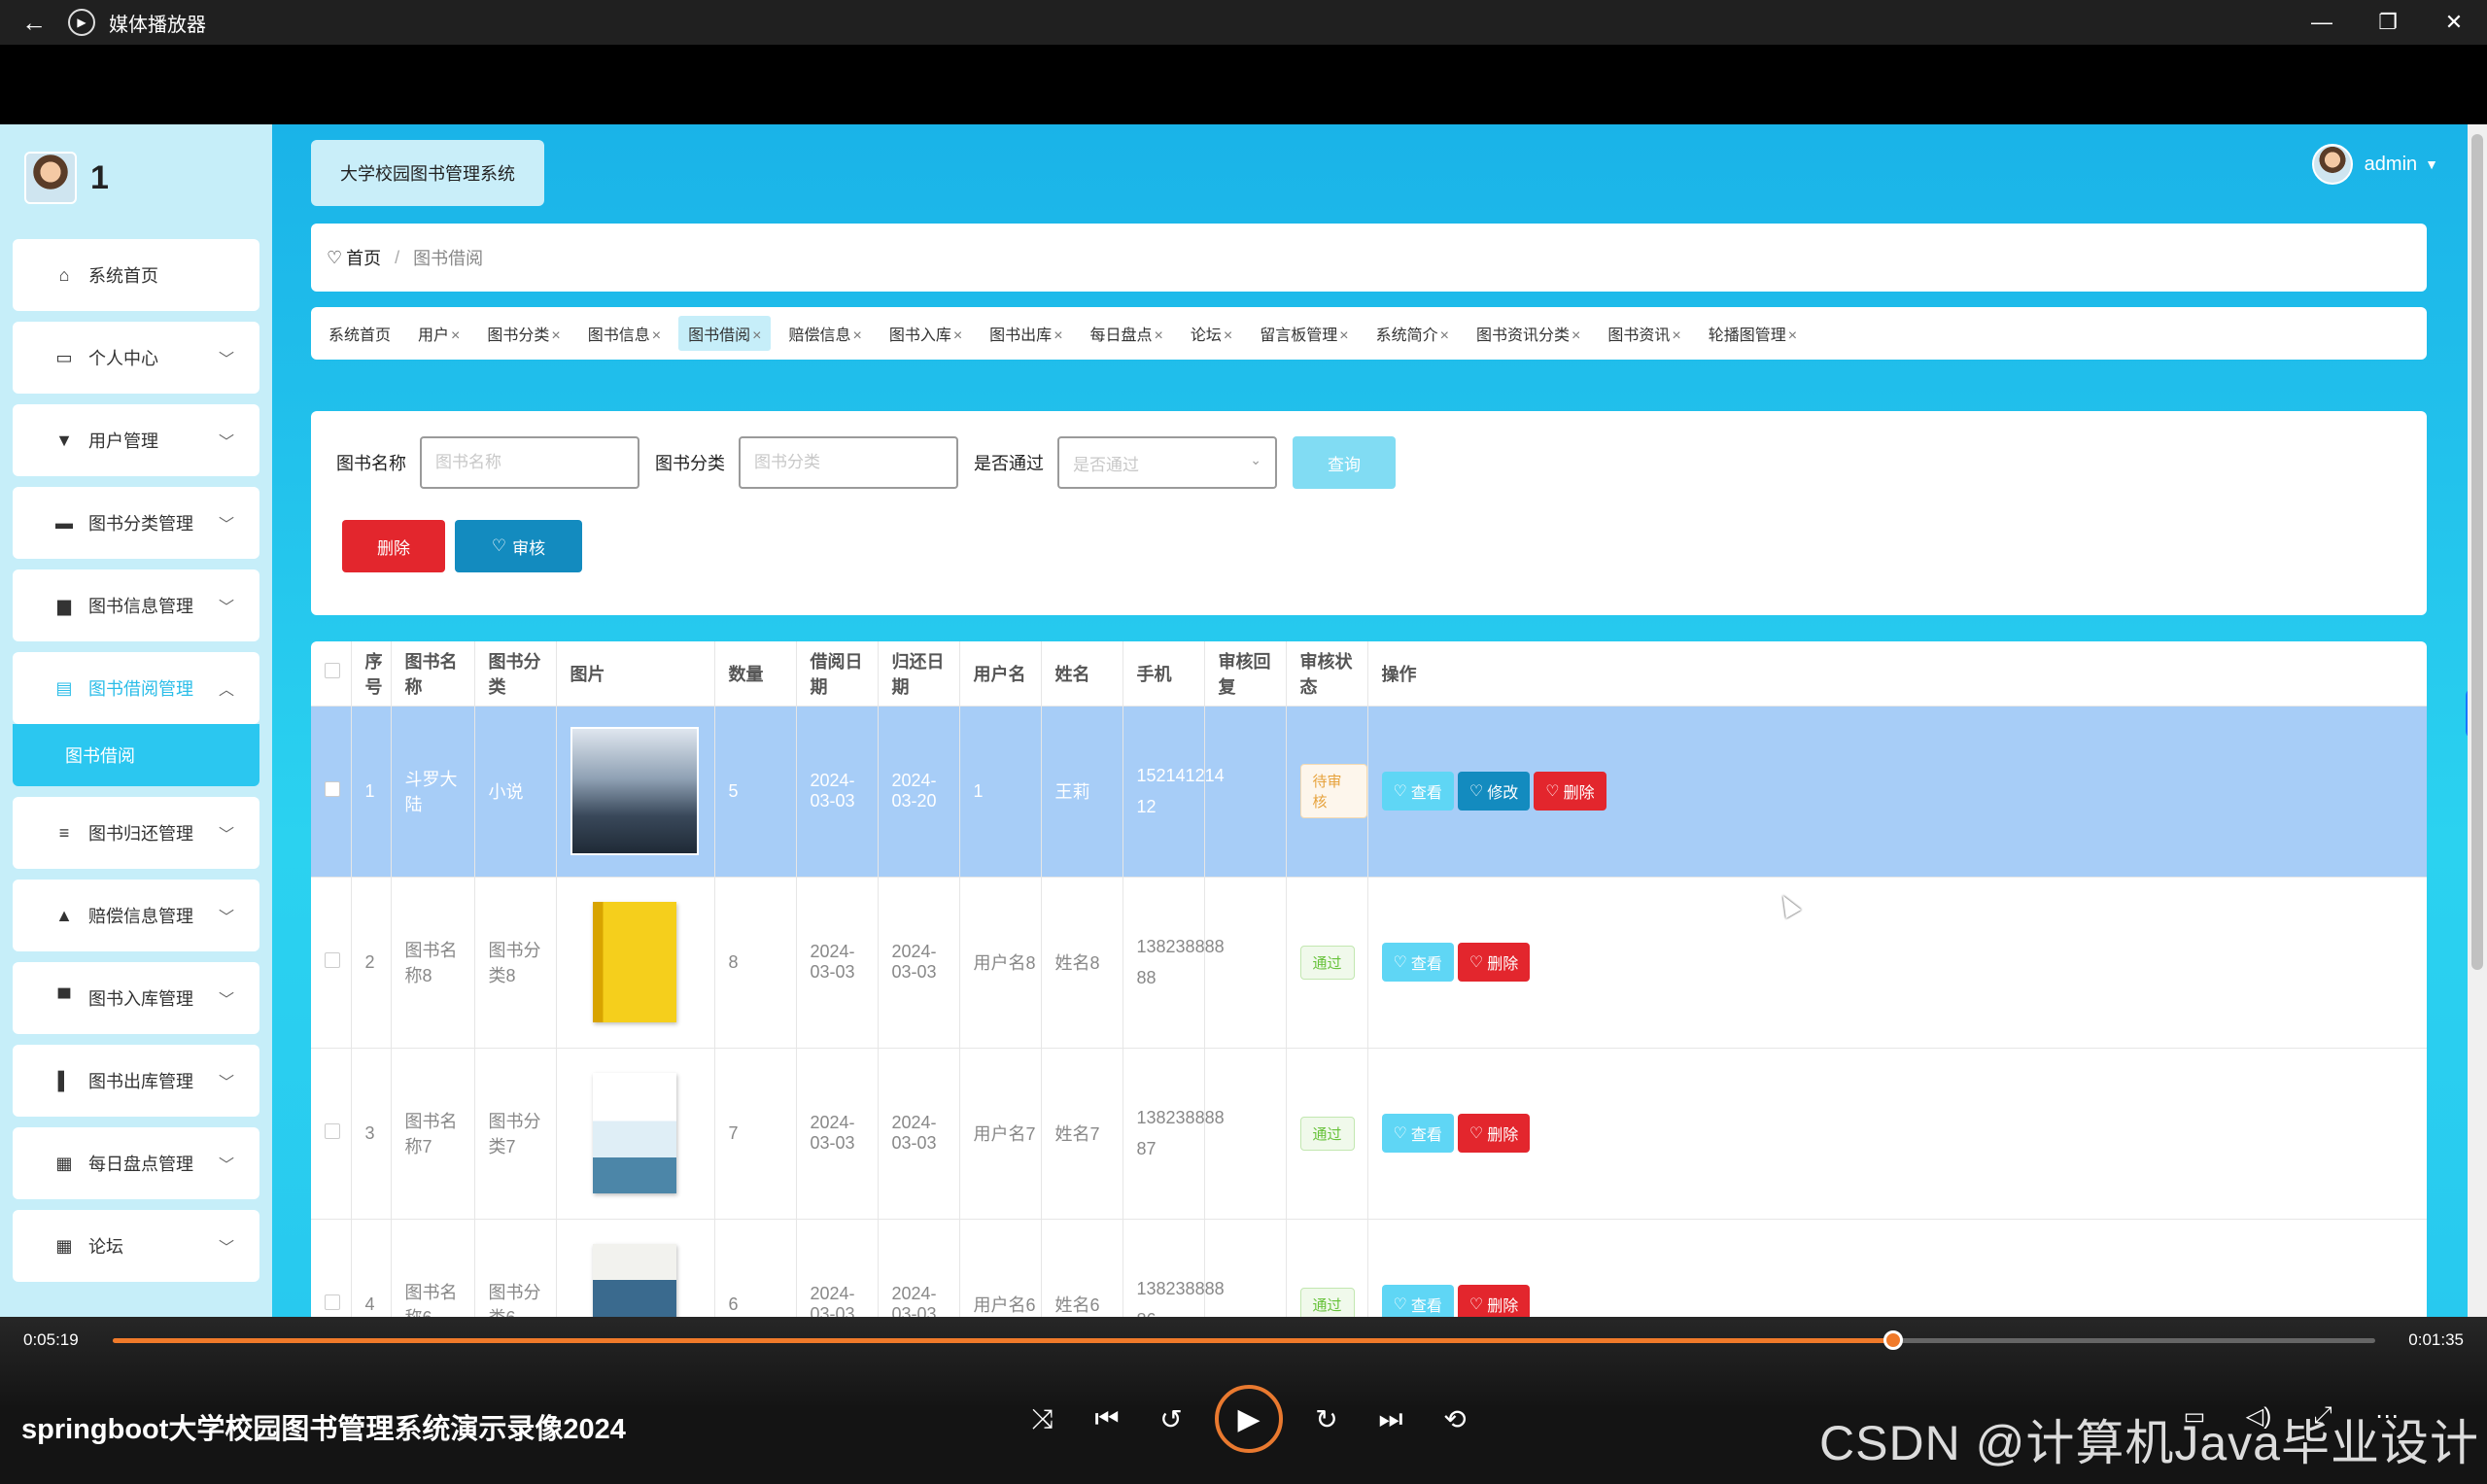 This screenshot has width=2487, height=1484. What do you see at coordinates (848, 462) in the screenshot?
I see `book-category-input` at bounding box center [848, 462].